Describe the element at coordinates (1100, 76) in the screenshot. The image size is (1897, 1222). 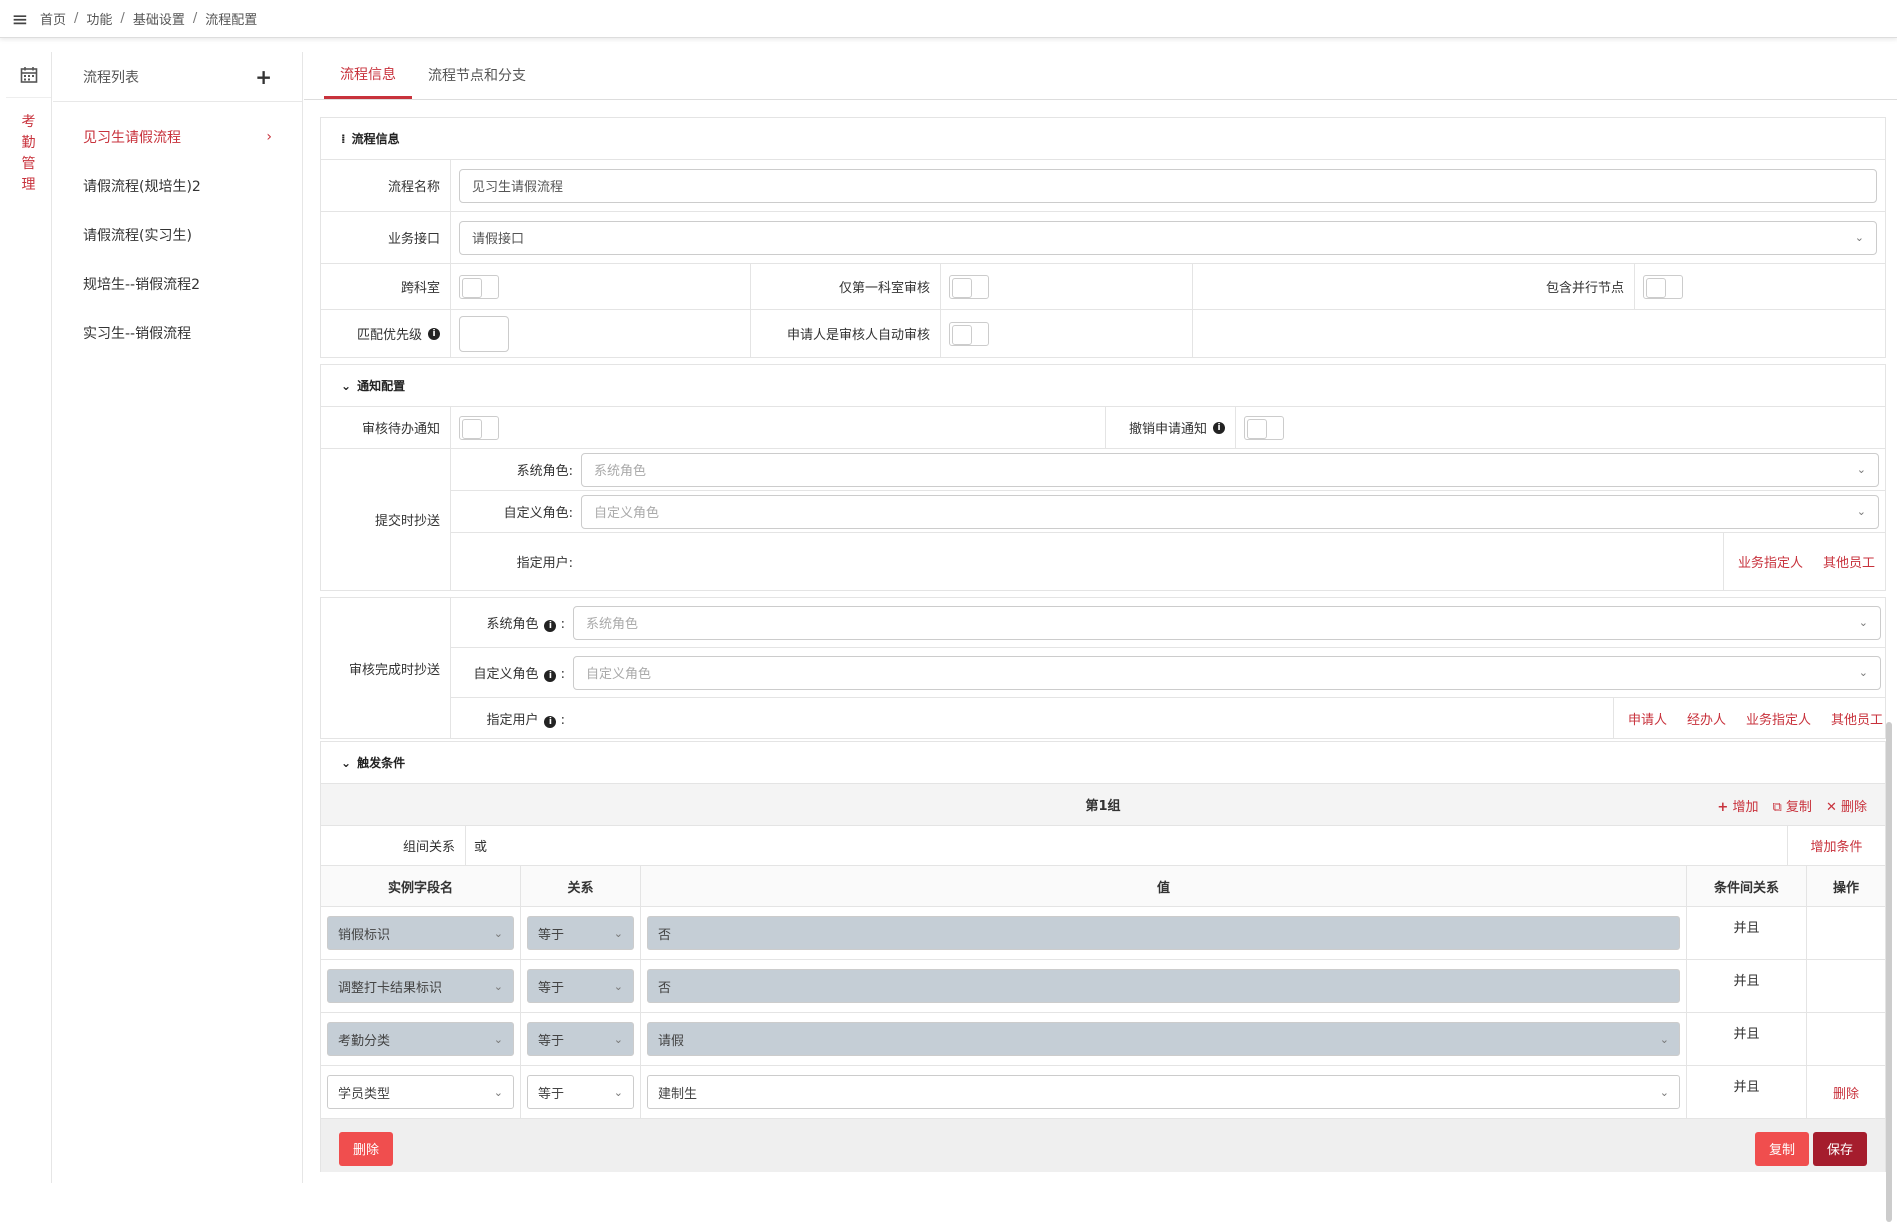
I see `tab-bar: 流程信息 流程节点和分支` at that location.